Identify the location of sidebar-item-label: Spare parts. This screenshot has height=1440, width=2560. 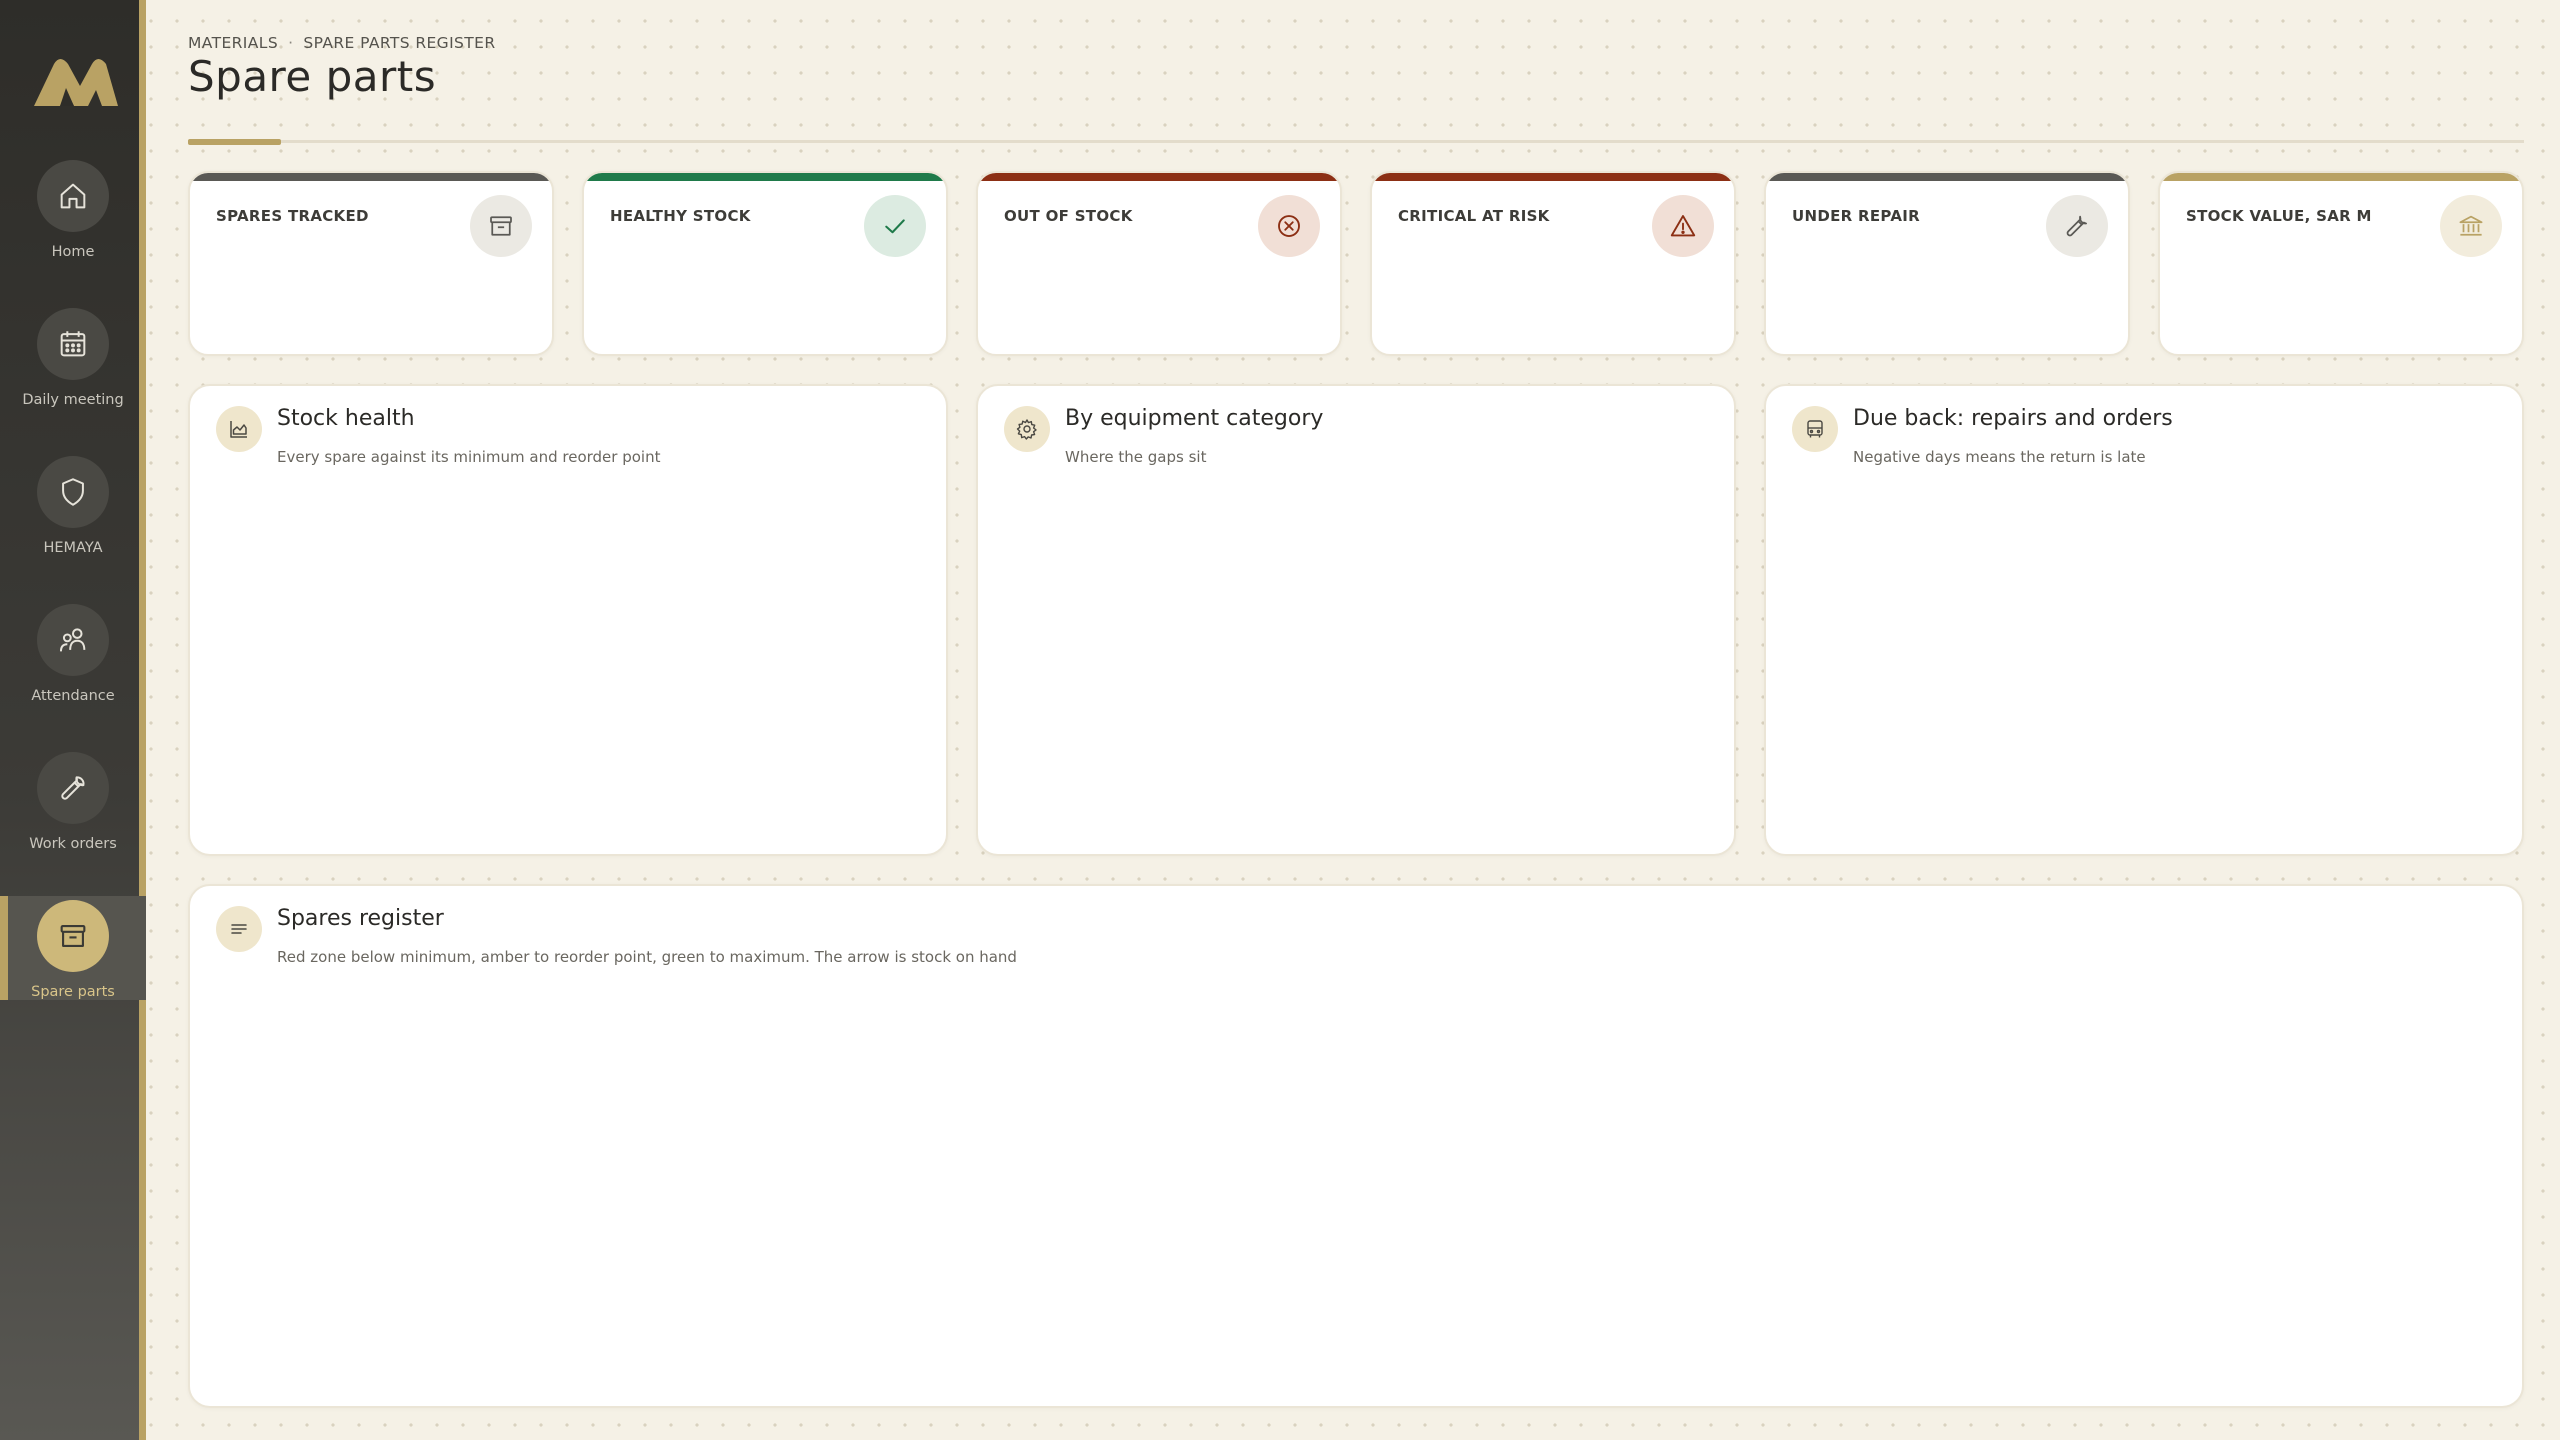
(73, 992).